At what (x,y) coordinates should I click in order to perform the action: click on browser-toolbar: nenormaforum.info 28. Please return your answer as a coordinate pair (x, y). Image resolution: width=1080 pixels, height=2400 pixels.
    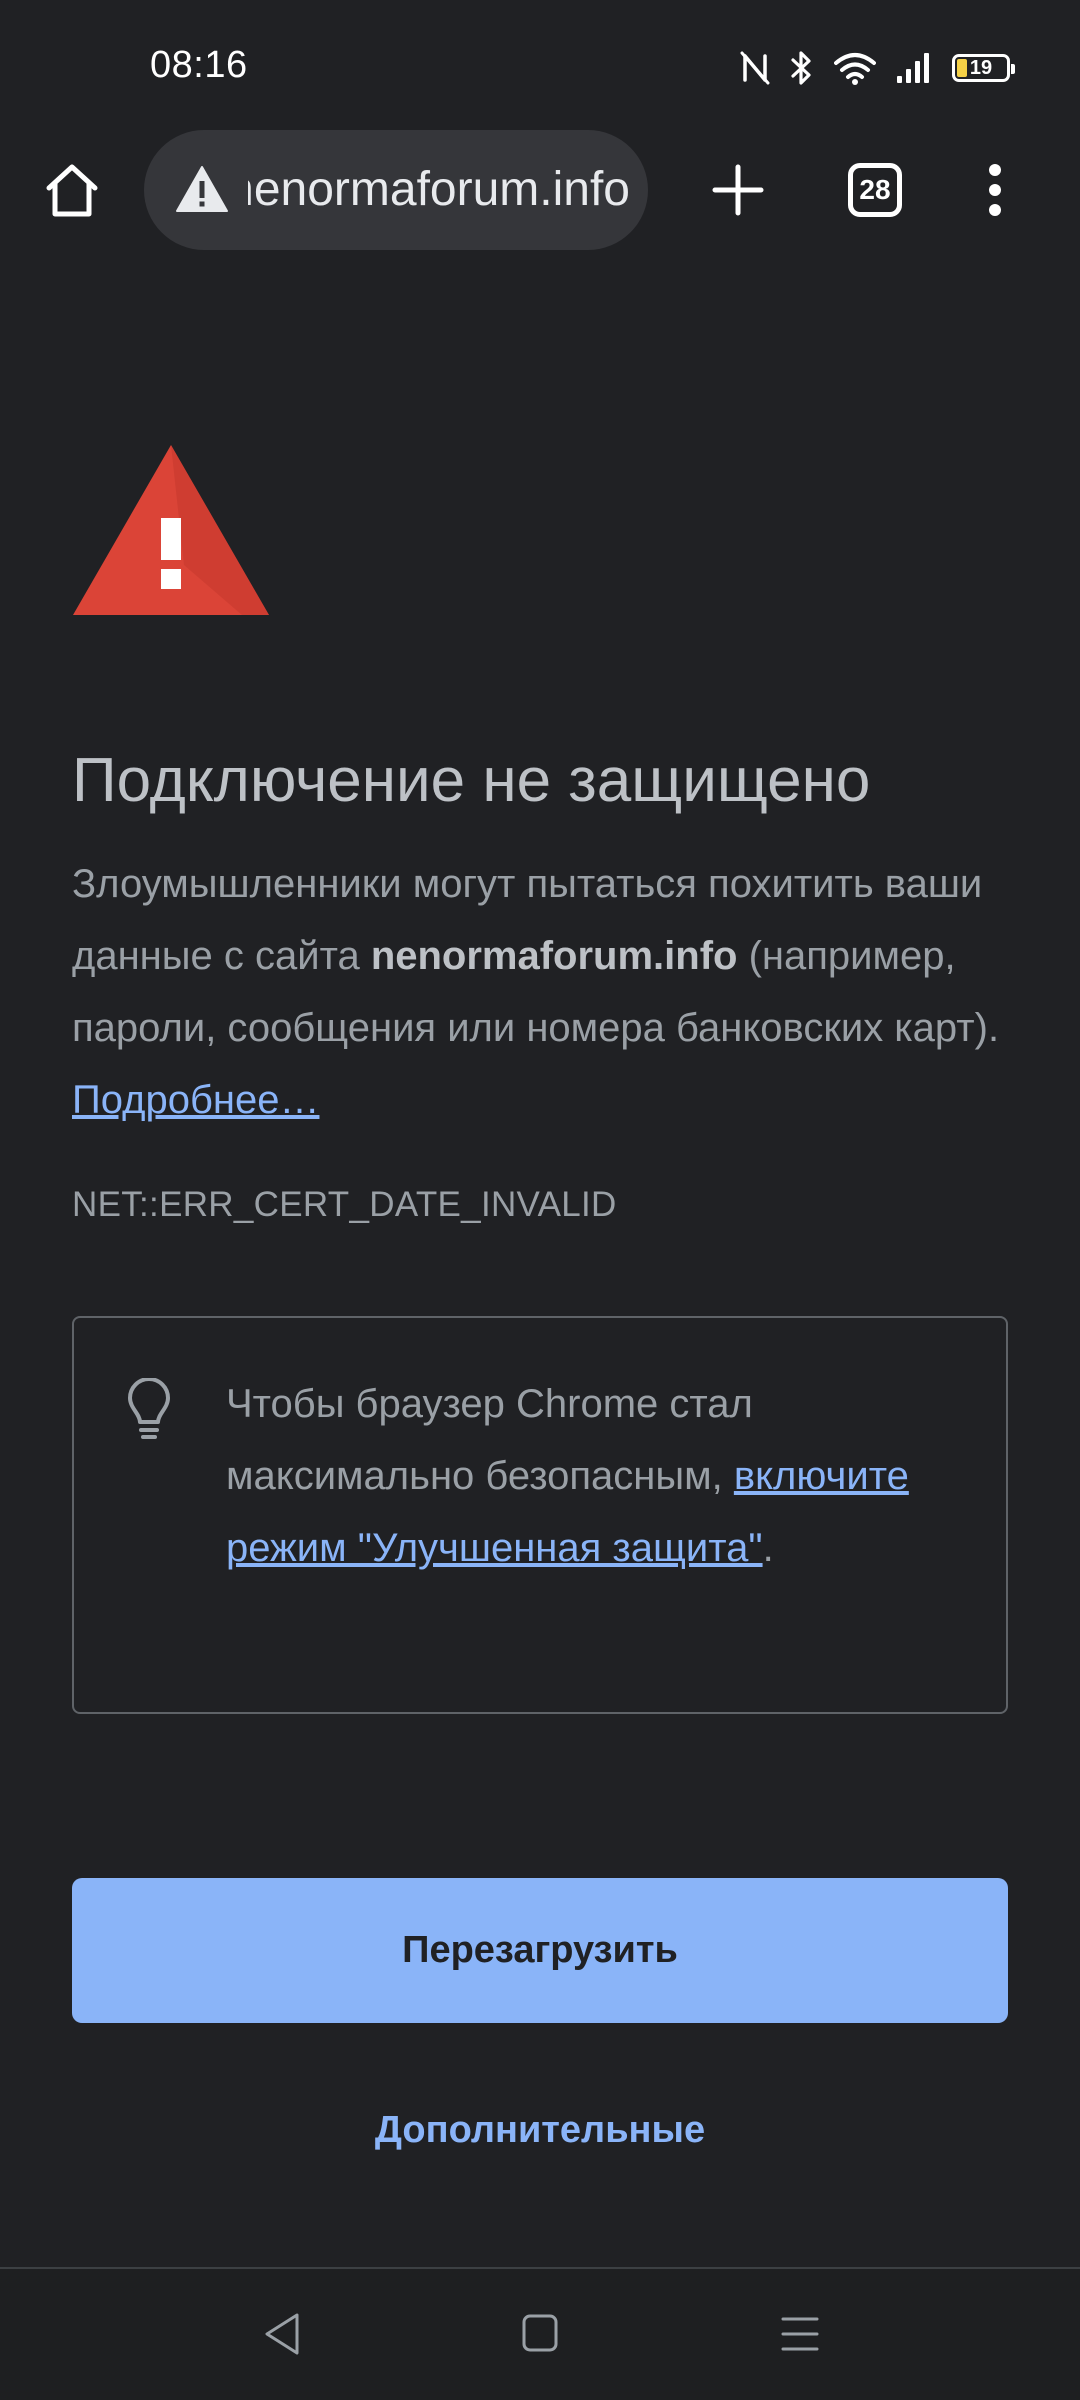
    Looking at the image, I should click on (540, 192).